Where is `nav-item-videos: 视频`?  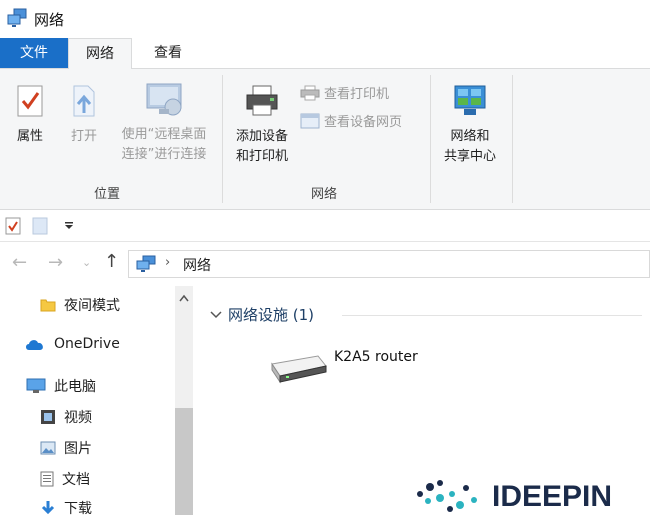 nav-item-videos: 视频 is located at coordinates (66, 417).